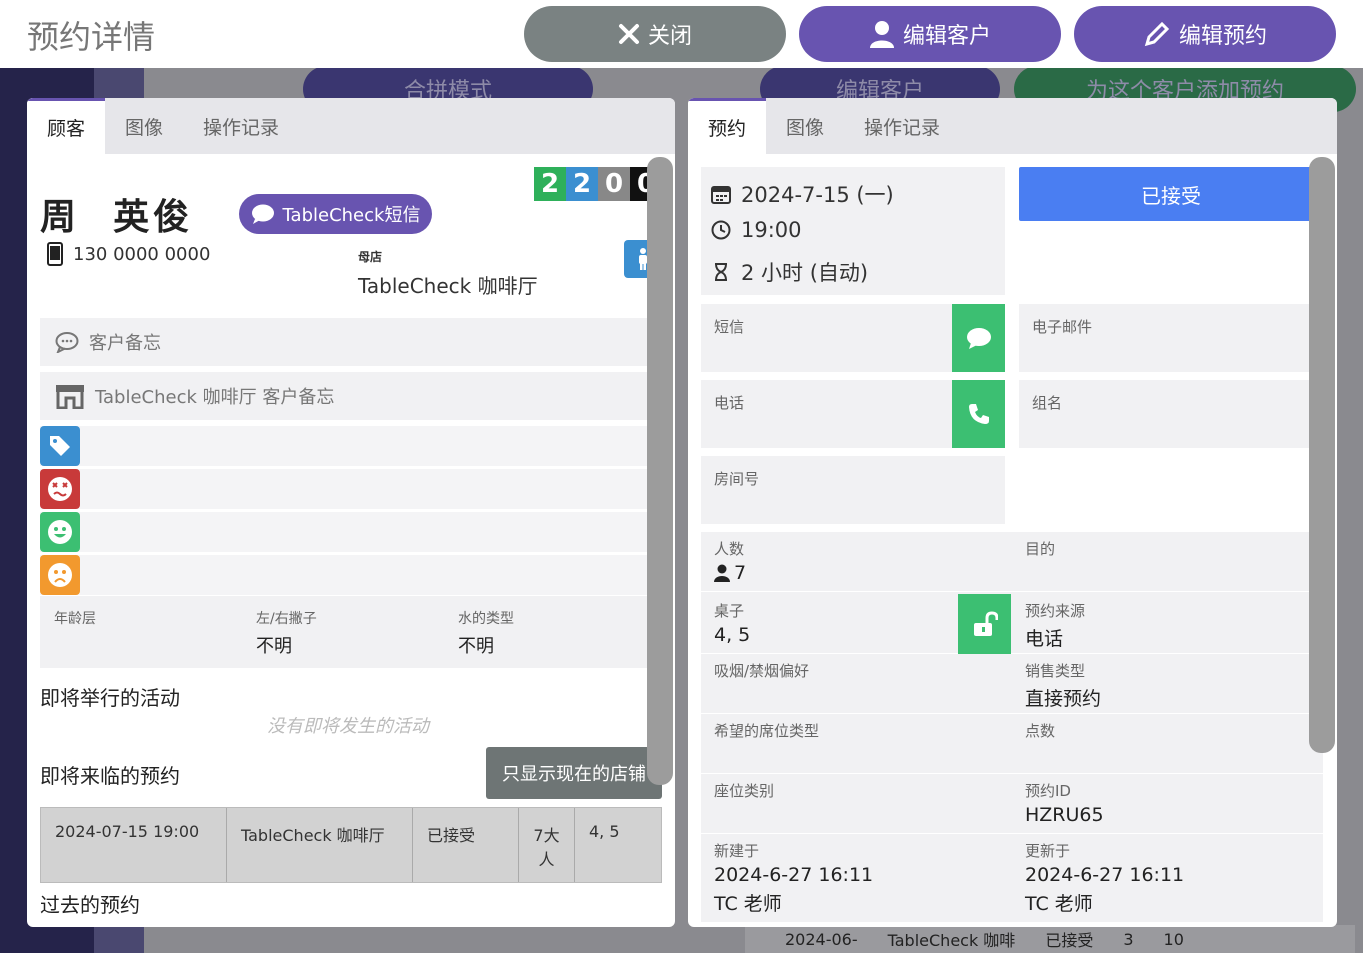 This screenshot has width=1363, height=953. I want to click on table-lock-button, so click(984, 624).